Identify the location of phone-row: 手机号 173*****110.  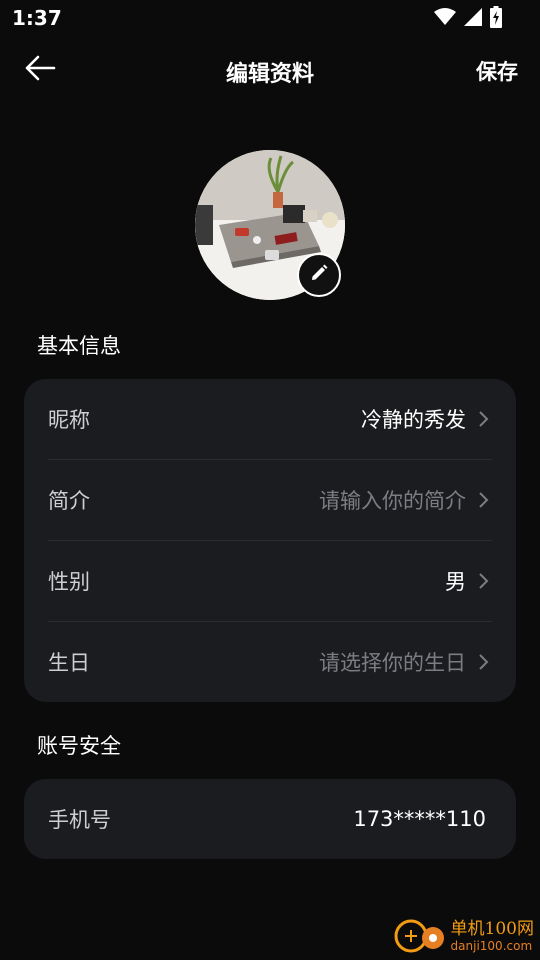
(270, 819).